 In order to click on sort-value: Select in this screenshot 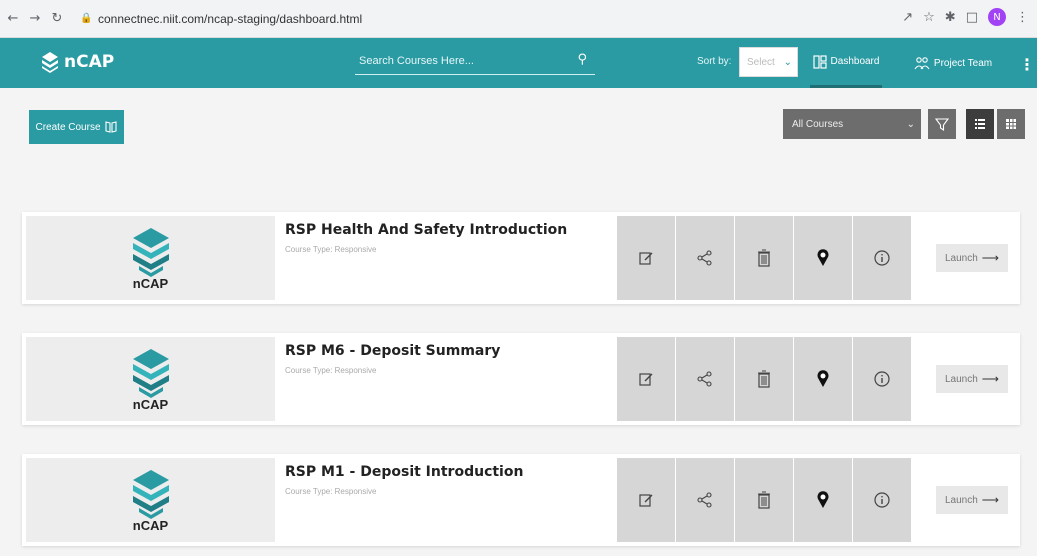, I will do `click(761, 62)`.